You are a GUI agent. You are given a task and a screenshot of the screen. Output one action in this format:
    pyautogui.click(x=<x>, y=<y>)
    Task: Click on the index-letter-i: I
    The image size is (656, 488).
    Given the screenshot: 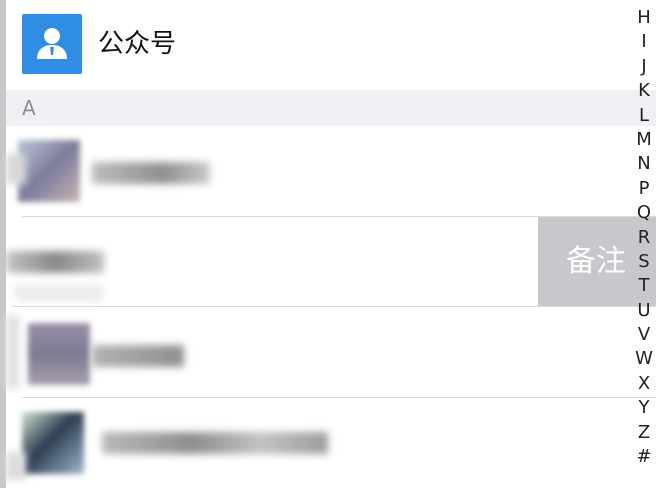 What is the action you would take?
    pyautogui.click(x=644, y=42)
    